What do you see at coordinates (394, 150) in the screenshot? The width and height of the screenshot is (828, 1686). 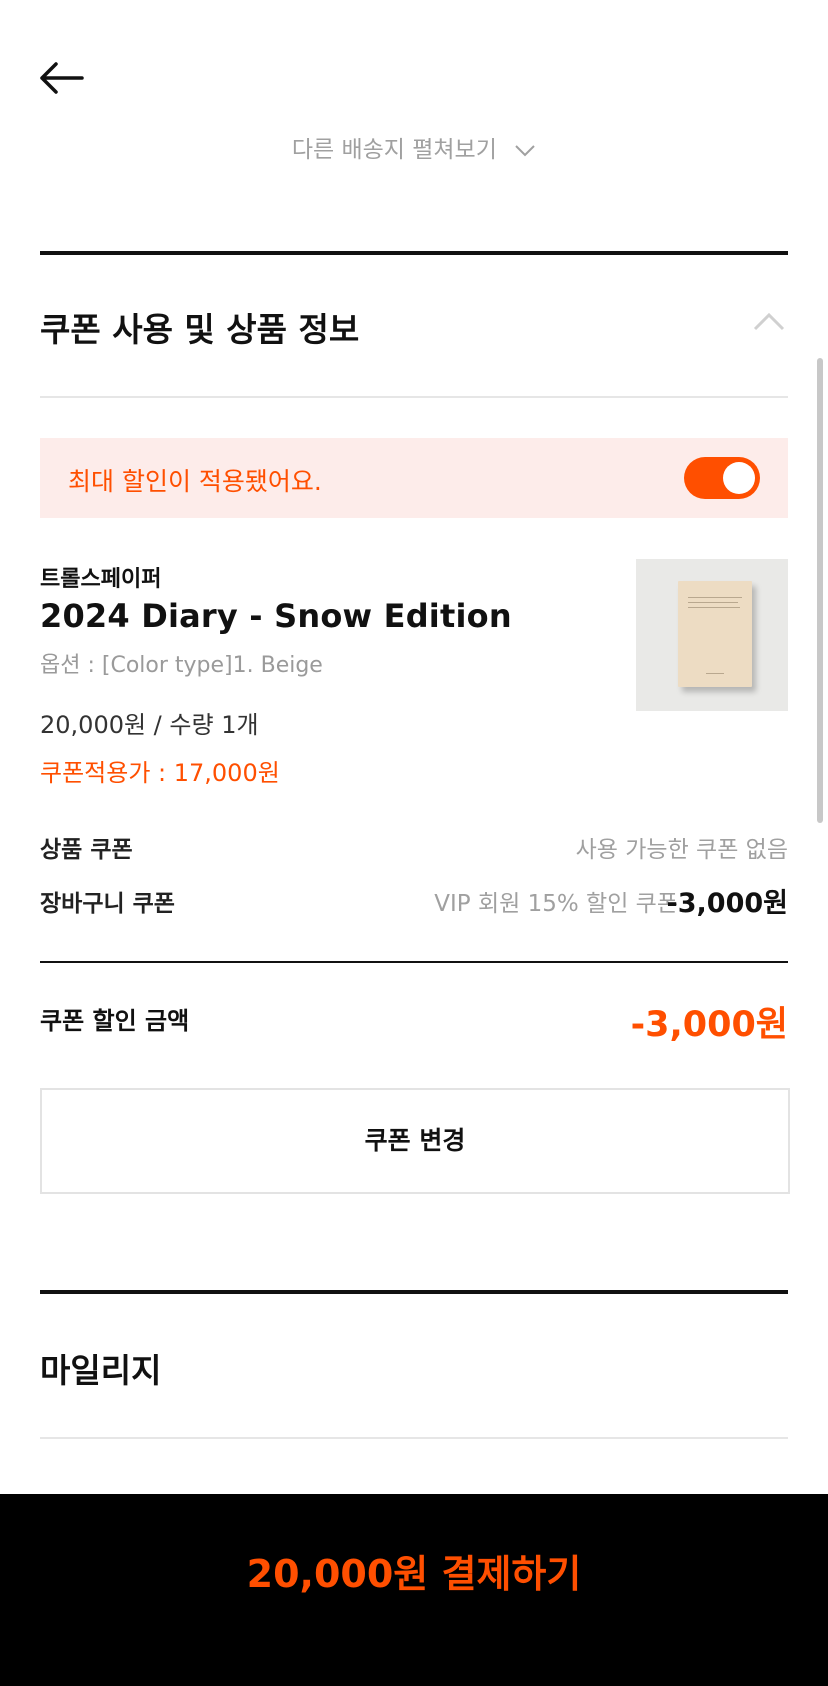 I see `other-address-label: 다른 배송지 펼쳐보기` at bounding box center [394, 150].